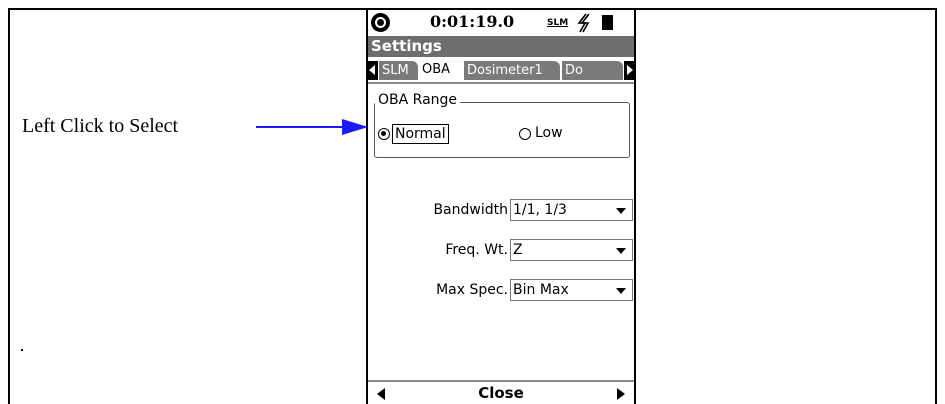  I want to click on bottom-bar: Close, so click(501, 392).